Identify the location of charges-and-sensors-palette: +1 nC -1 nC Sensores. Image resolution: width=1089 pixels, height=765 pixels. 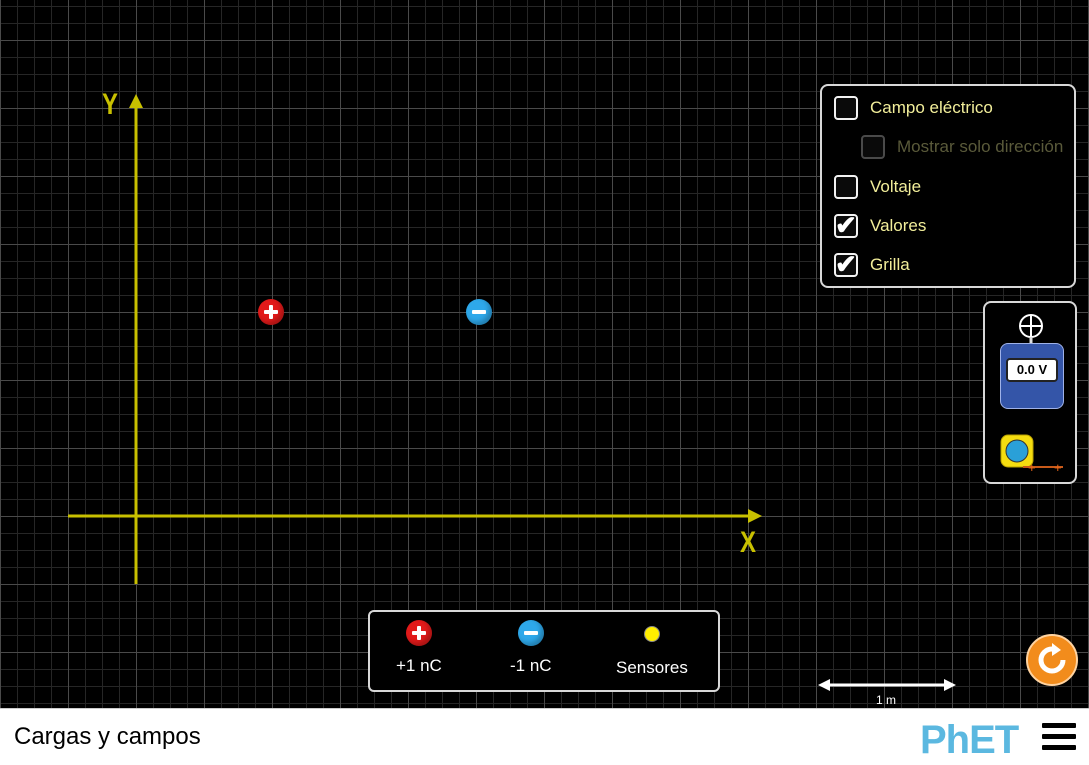
(544, 651).